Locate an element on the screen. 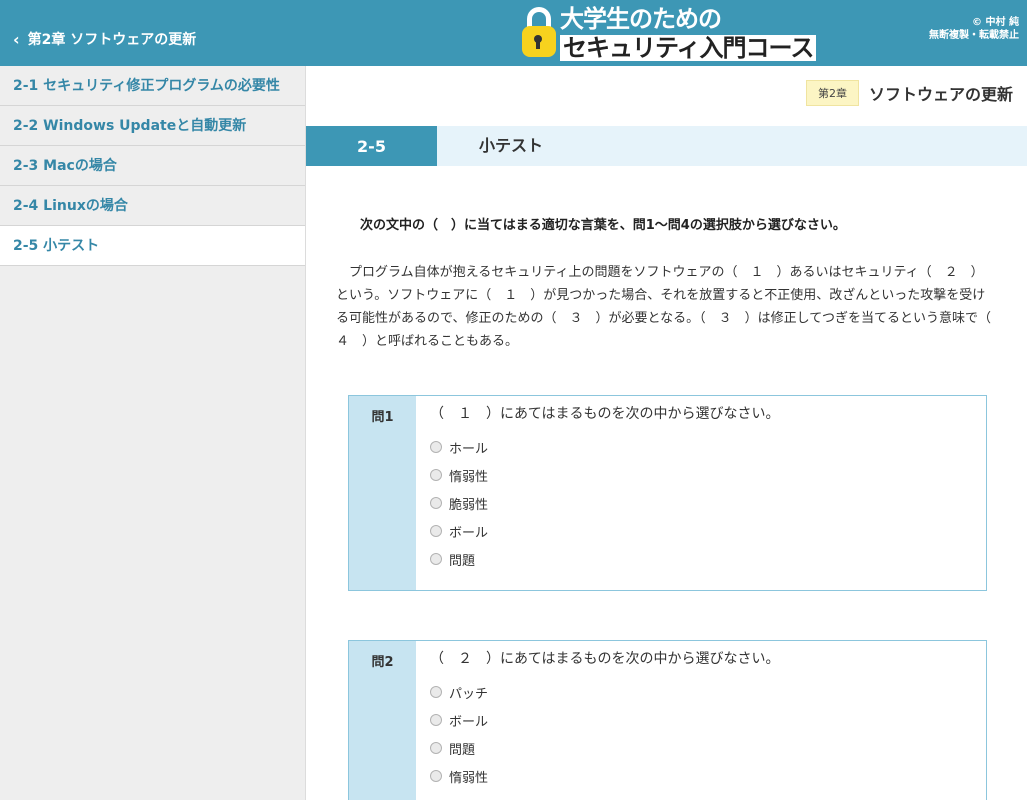 The image size is (1027, 800). section-header: 2-5 小テスト is located at coordinates (666, 146).